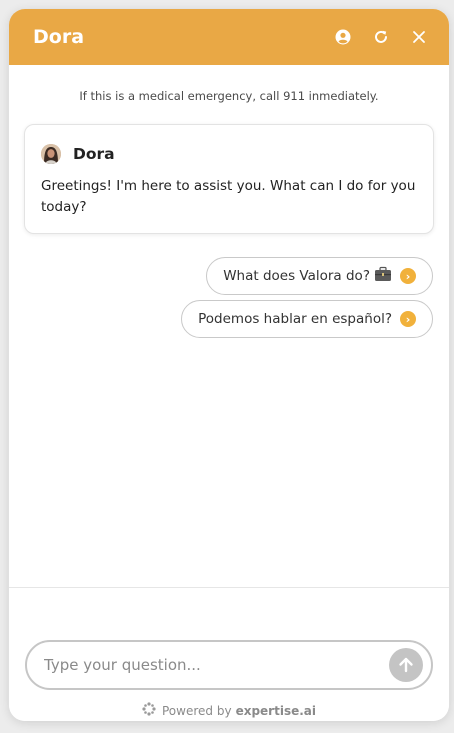  I want to click on suggestion-espanol: Podemos hablar en español? ›, so click(307, 319).